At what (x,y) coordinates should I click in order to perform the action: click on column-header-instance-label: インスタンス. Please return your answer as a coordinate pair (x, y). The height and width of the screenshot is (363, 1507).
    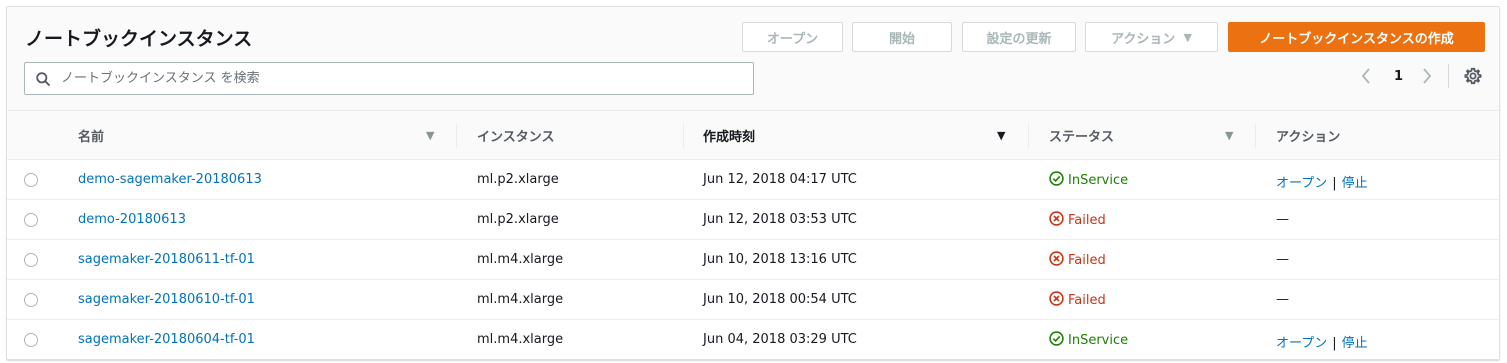
    Looking at the image, I should click on (516, 137).